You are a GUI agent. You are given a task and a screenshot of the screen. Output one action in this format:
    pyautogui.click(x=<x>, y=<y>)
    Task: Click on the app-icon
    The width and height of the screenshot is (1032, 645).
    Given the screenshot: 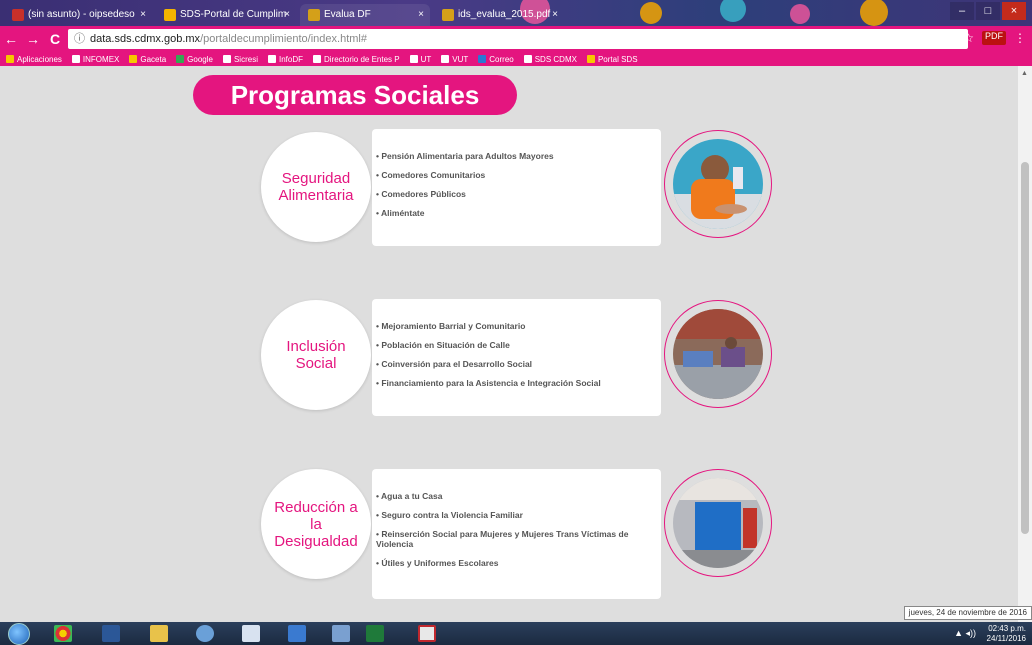 What is the action you would take?
    pyautogui.click(x=297, y=633)
    